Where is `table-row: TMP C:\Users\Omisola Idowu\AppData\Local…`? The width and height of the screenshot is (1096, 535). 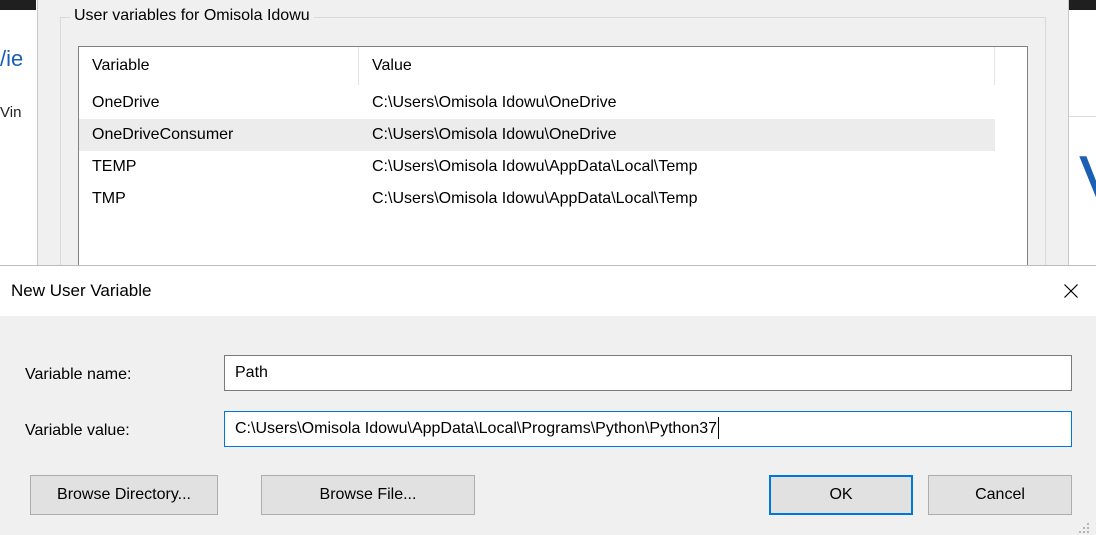 table-row: TMP C:\Users\Omisola Idowu\AppData\Local… is located at coordinates (537, 199).